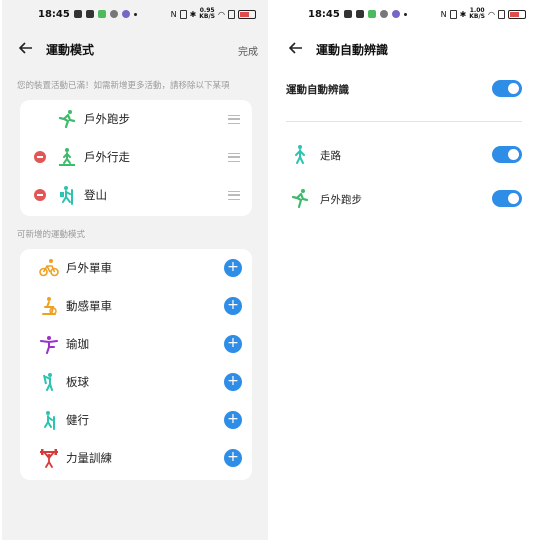 The width and height of the screenshot is (540, 540). Describe the element at coordinates (77, 382) in the screenshot. I see `mode-label: 板球` at that location.